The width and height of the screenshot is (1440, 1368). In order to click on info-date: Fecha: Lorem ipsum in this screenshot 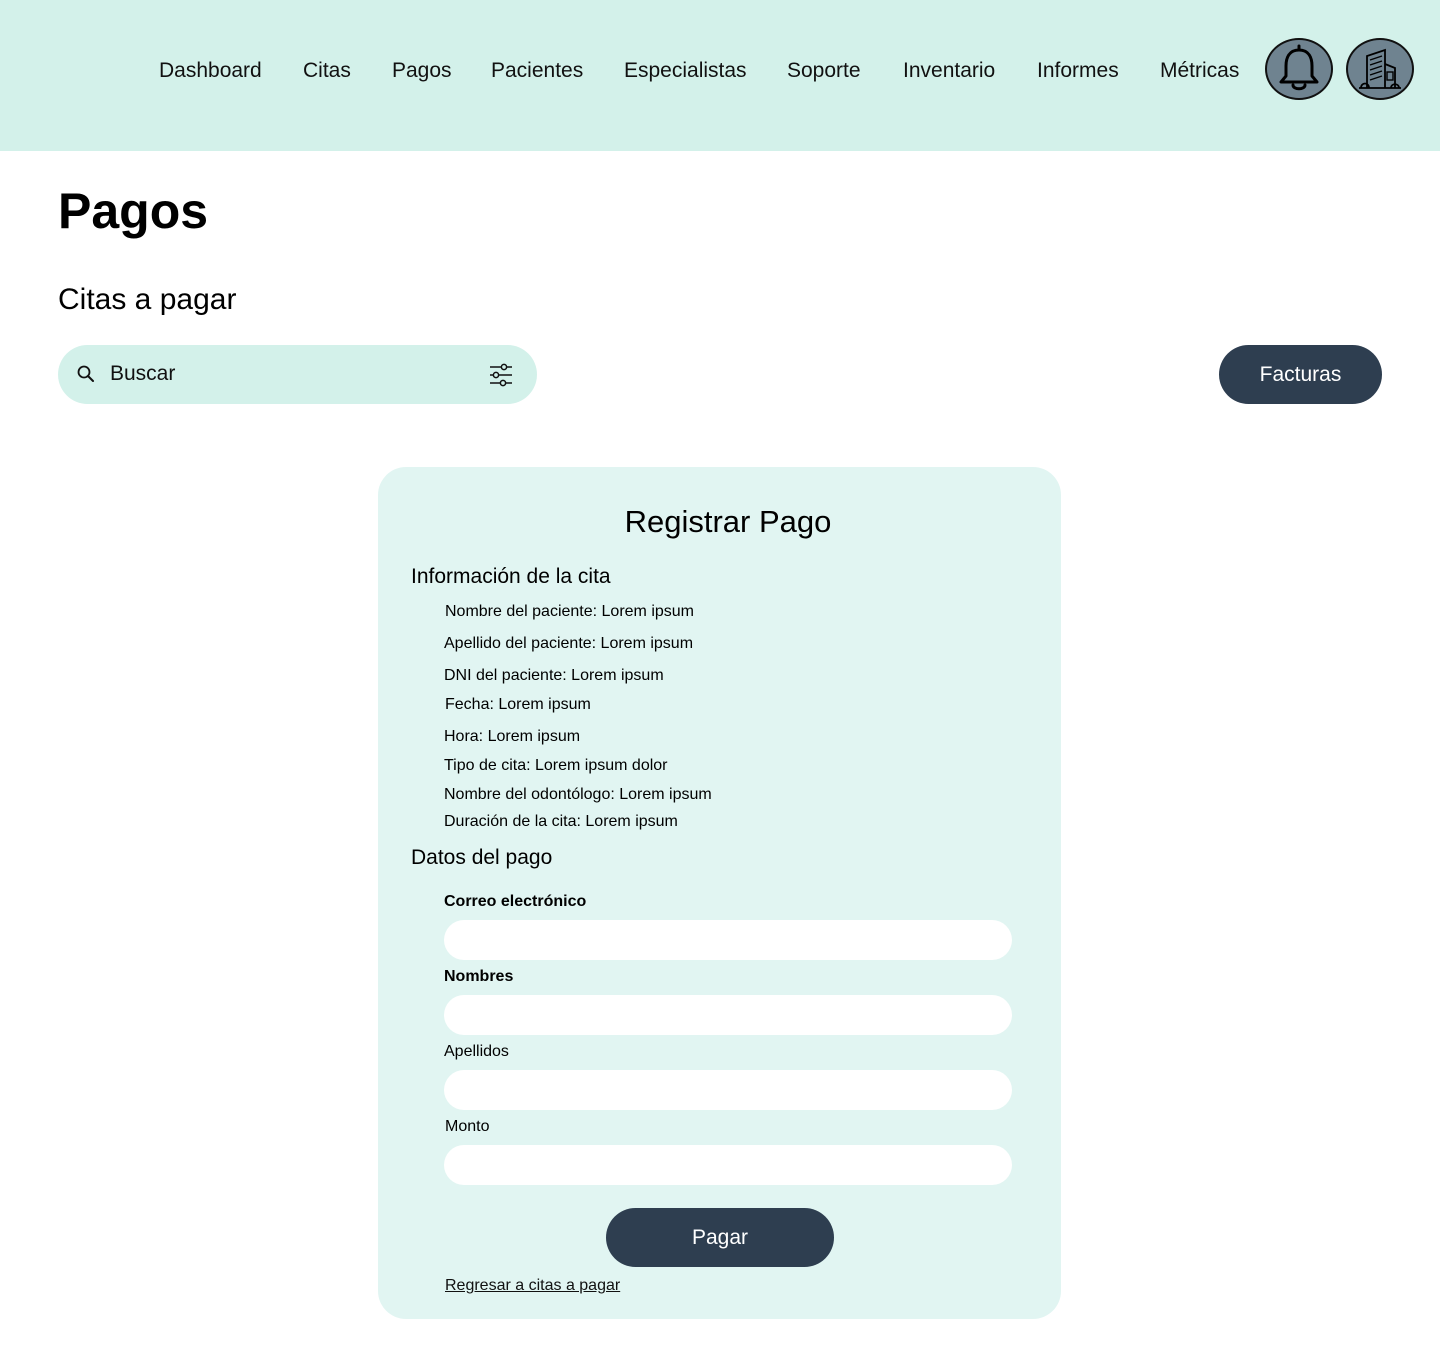, I will do `click(518, 704)`.